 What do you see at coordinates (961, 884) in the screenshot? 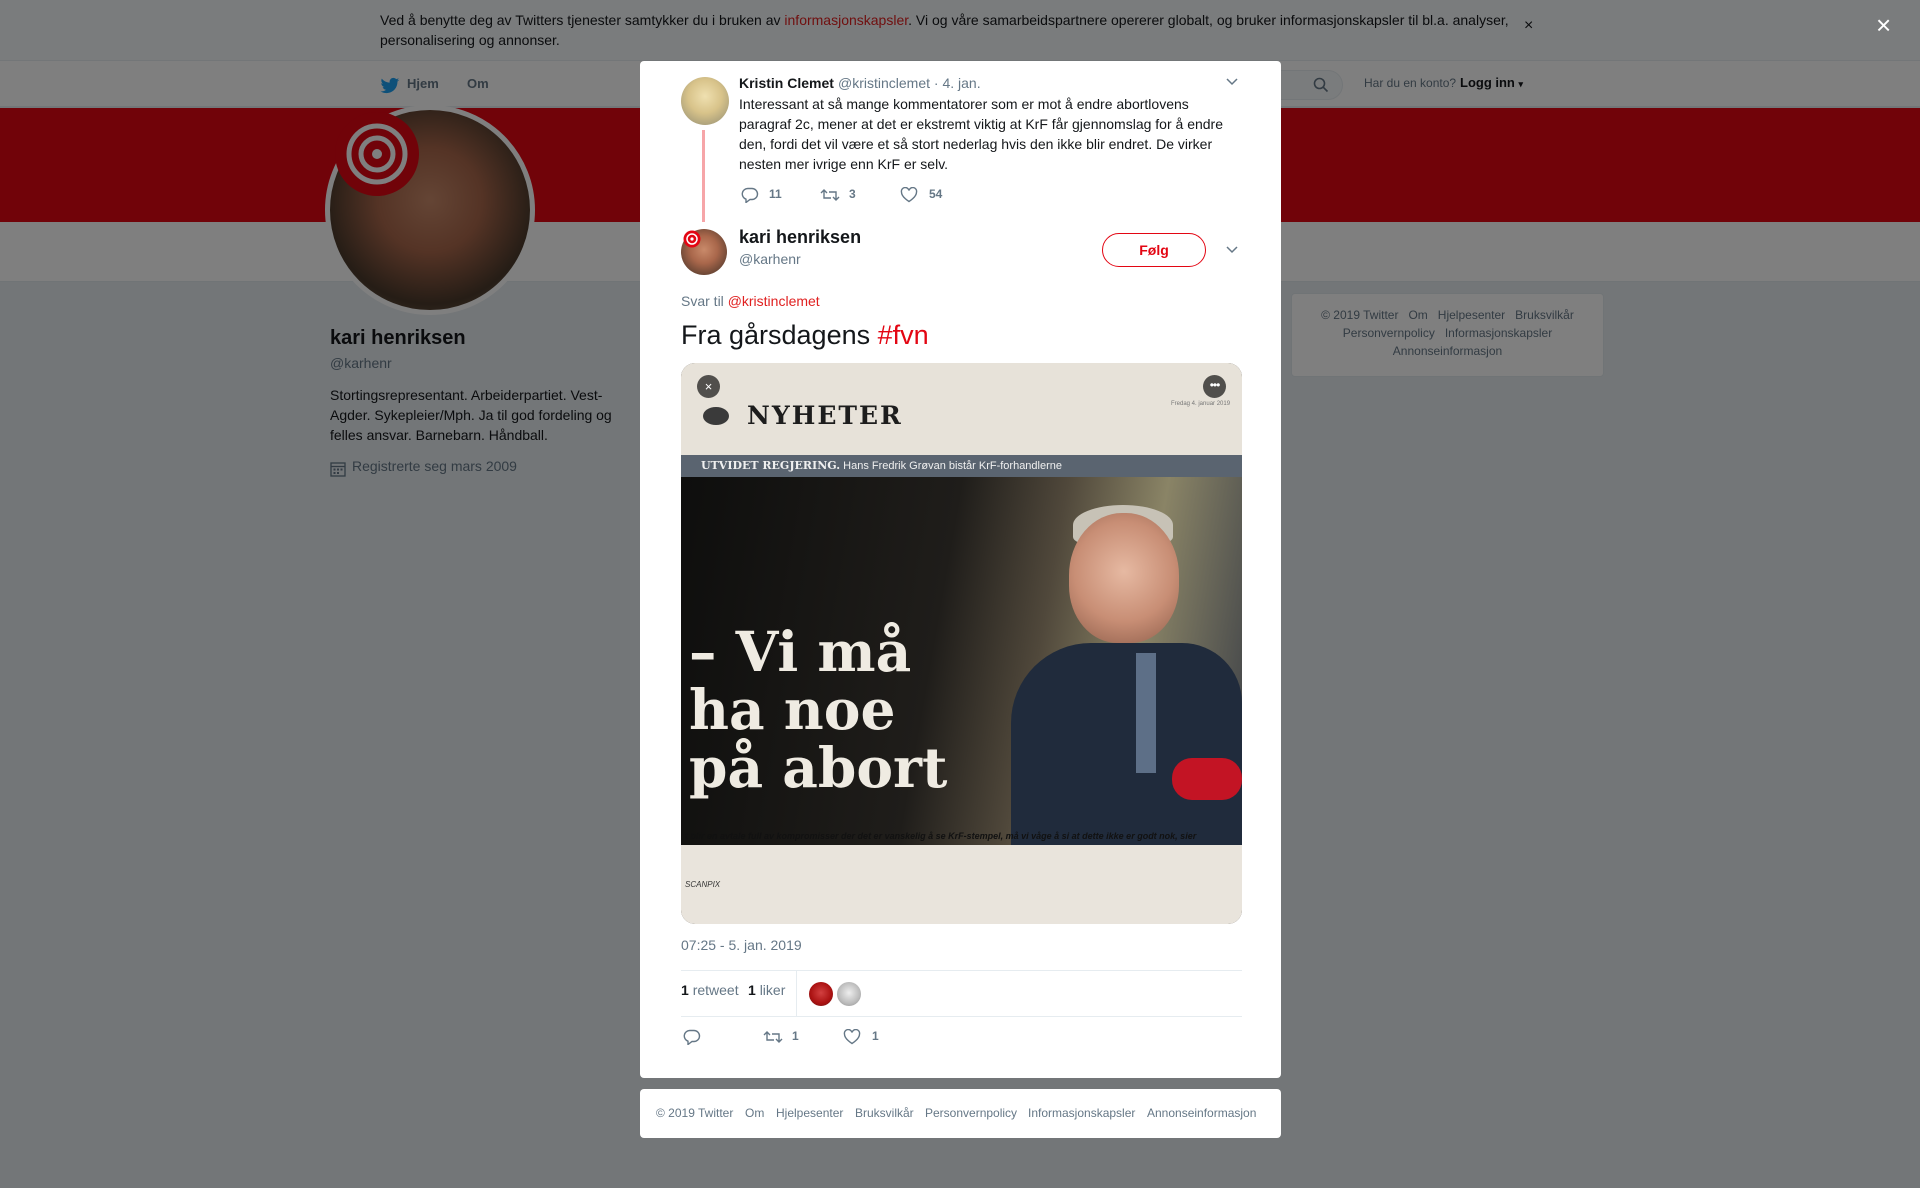
I see `newspaper-bottom` at bounding box center [961, 884].